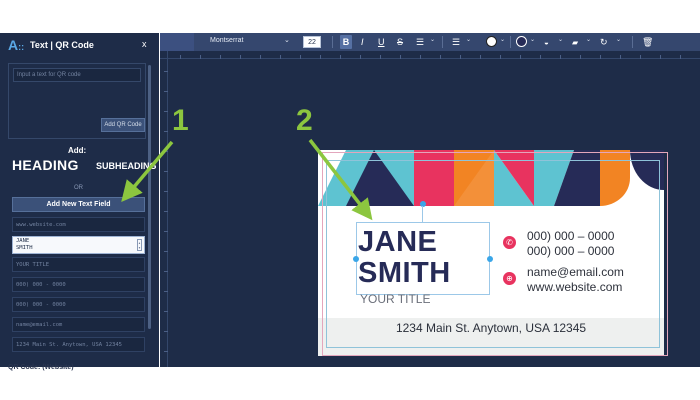 Image resolution: width=700 pixels, height=400 pixels. Describe the element at coordinates (180, 120) in the screenshot. I see `annotation-step-1: 1` at that location.